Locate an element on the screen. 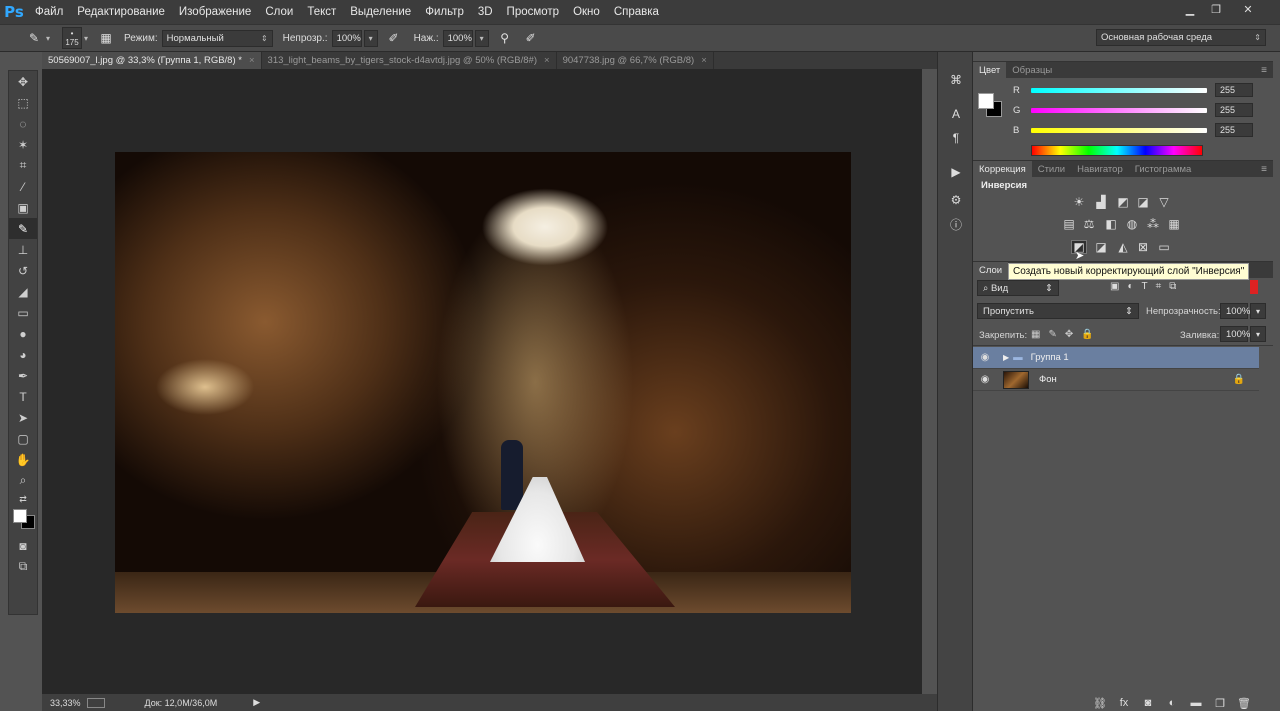  opacity-dropdown: ▾ is located at coordinates (370, 38).